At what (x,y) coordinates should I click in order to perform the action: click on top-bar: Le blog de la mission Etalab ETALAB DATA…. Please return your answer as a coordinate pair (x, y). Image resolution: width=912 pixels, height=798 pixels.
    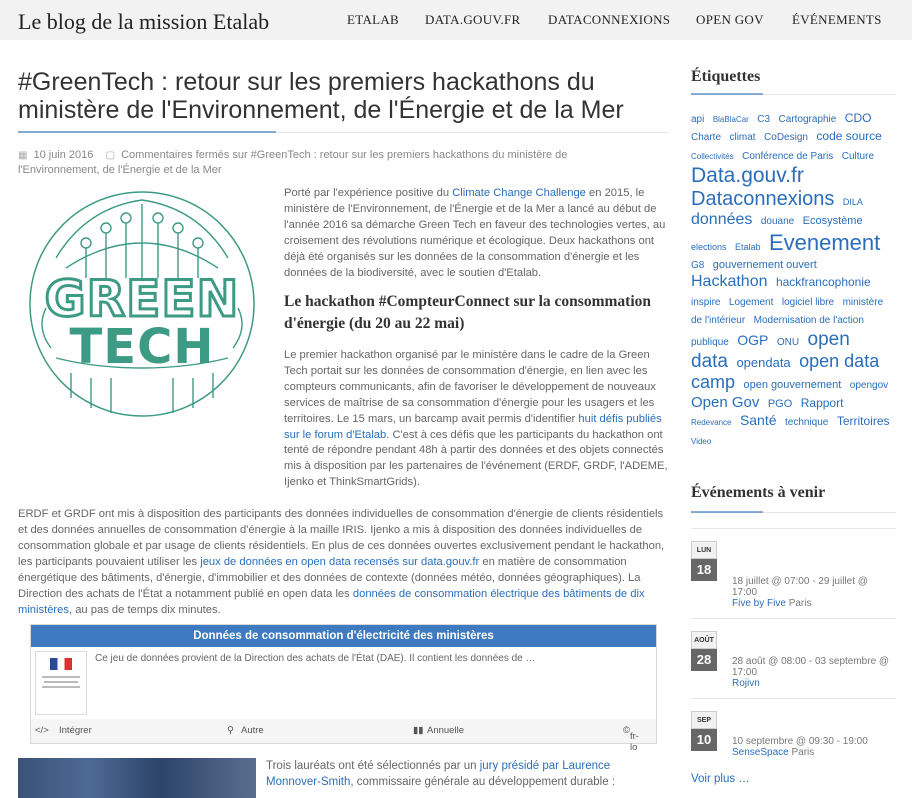
    Looking at the image, I should click on (456, 20).